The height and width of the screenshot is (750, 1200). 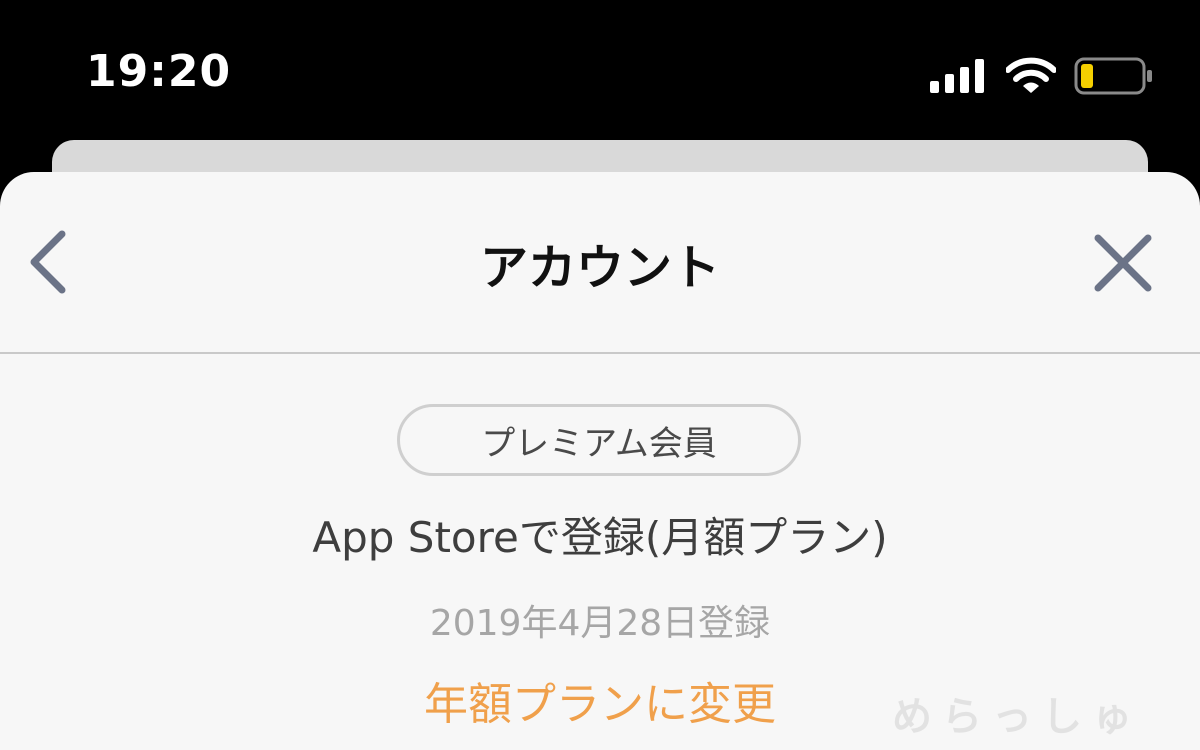 I want to click on close-icon, so click(x=1123, y=263).